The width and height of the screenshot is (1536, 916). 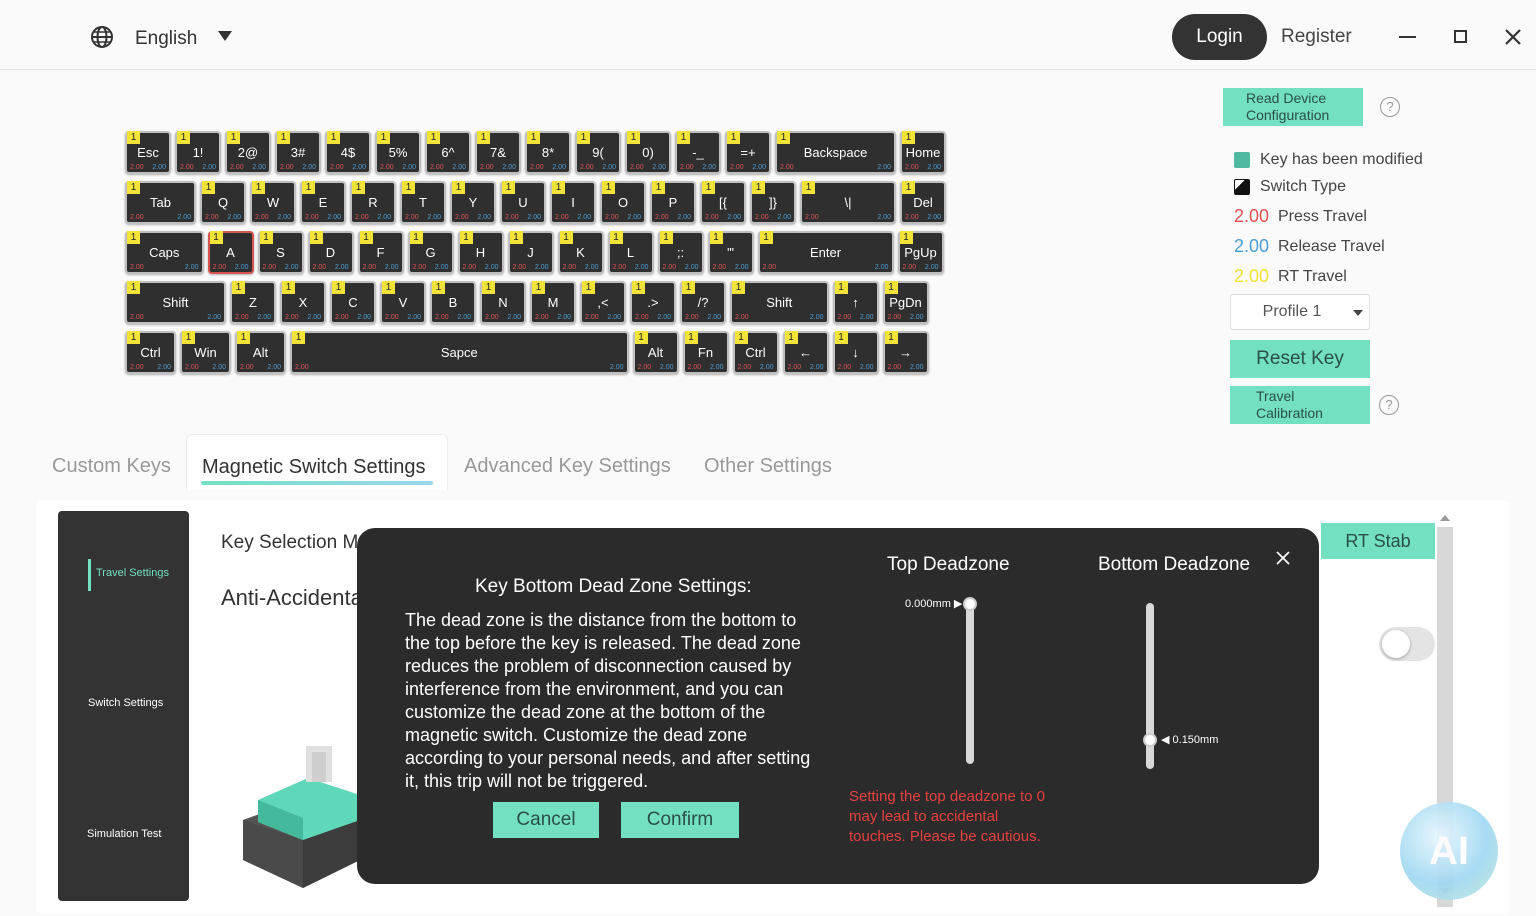 What do you see at coordinates (166, 39) in the screenshot?
I see `language-selector: English` at bounding box center [166, 39].